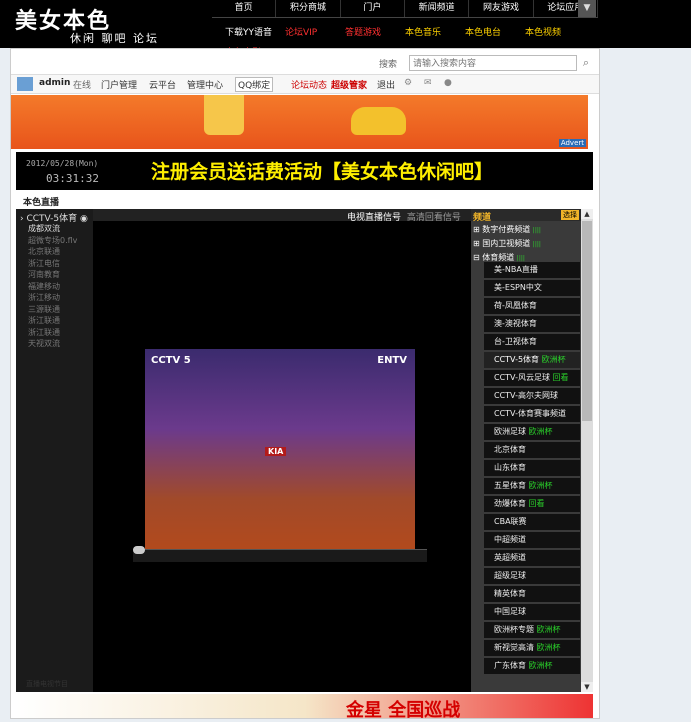  I want to click on nav-item-portal: 门户, so click(373, 8).